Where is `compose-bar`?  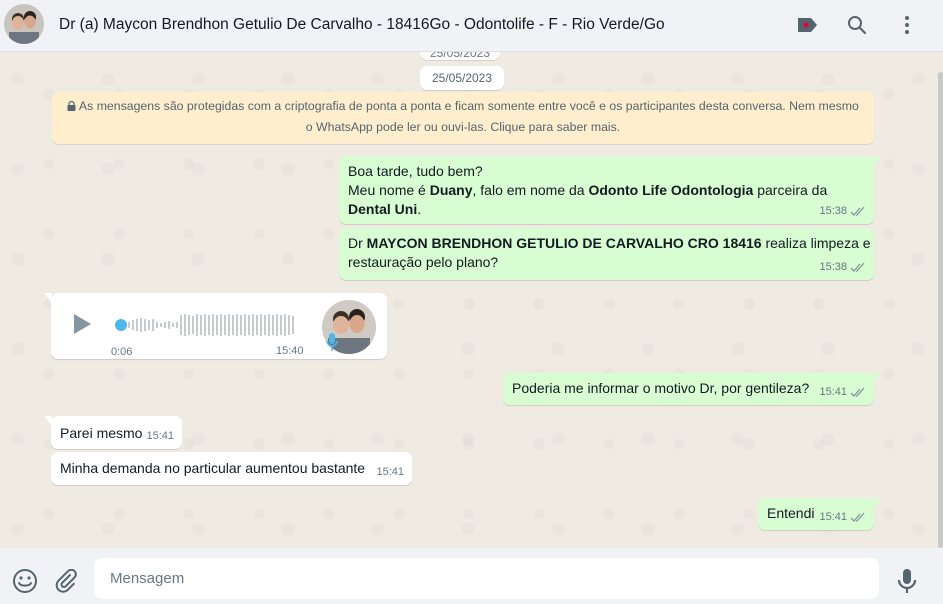
compose-bar is located at coordinates (471, 576).